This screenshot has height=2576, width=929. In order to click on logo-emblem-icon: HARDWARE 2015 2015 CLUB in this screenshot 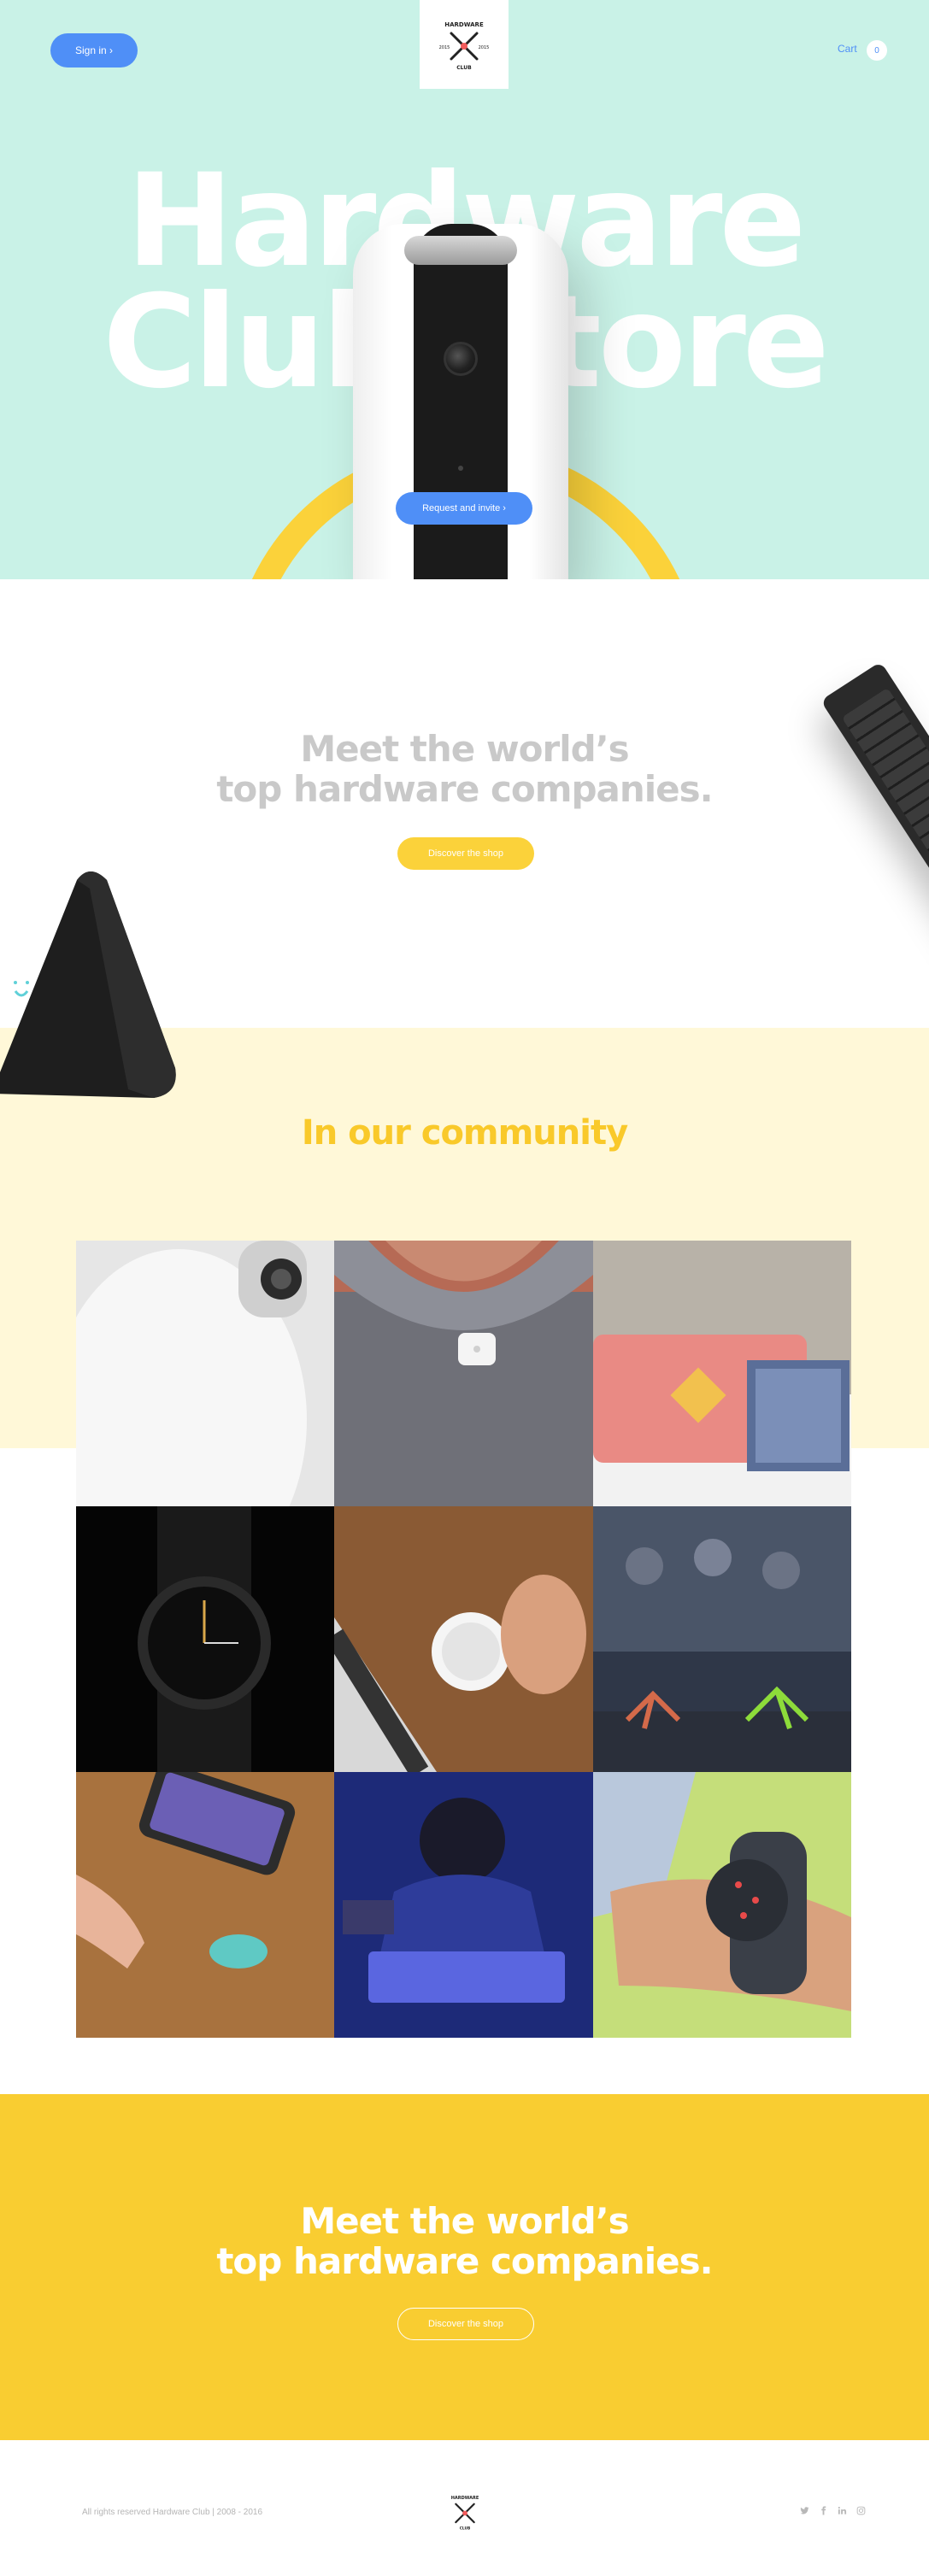, I will do `click(464, 46)`.